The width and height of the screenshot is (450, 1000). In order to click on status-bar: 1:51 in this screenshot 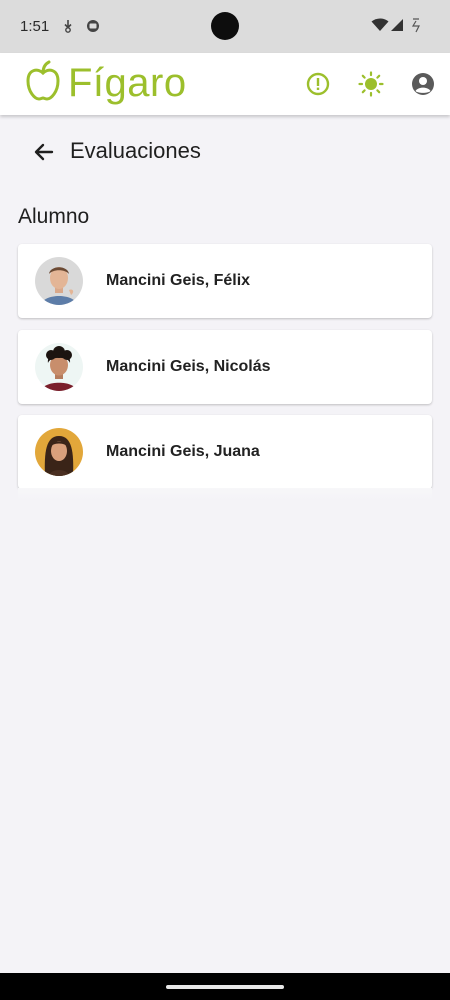, I will do `click(225, 26)`.